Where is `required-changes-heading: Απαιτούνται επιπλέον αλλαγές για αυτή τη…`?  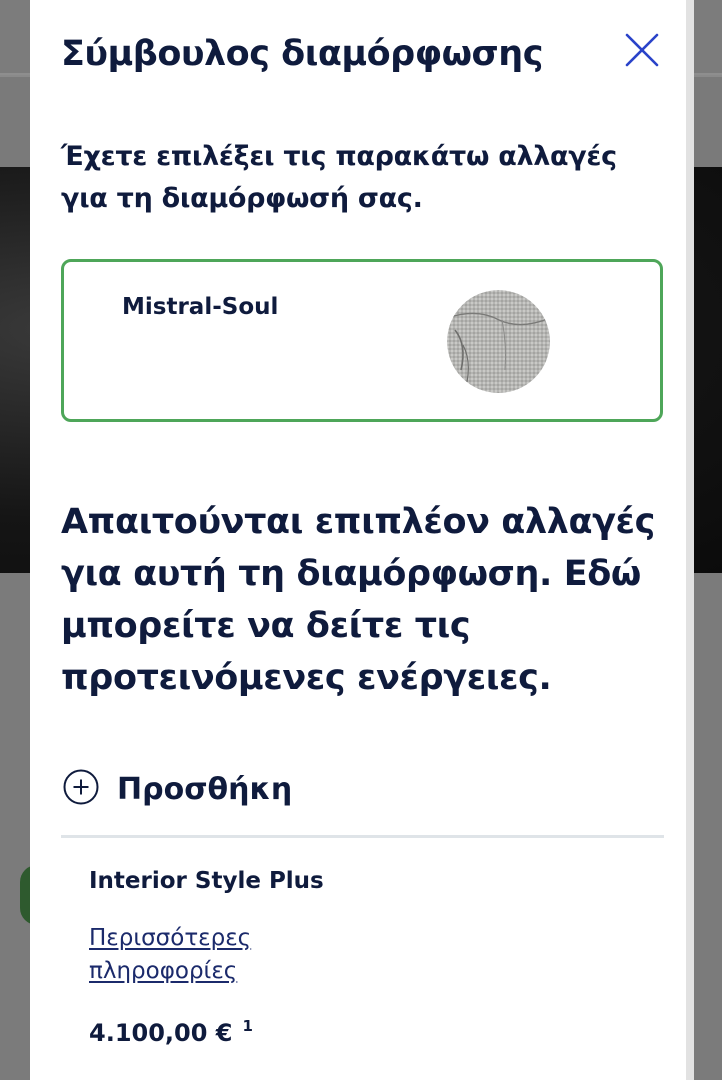 required-changes-heading: Απαιτούνται επιπλέον αλλαγές για αυτή τη… is located at coordinates (358, 600).